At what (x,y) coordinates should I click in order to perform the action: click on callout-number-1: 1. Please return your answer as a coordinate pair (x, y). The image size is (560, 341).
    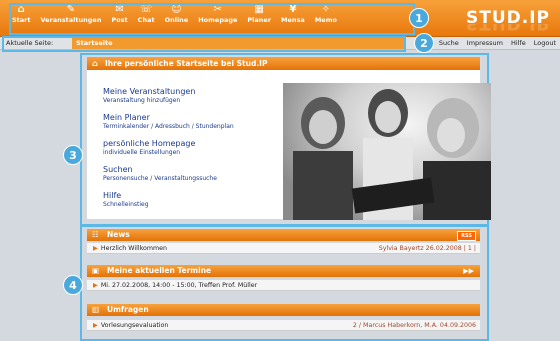
    Looking at the image, I should click on (419, 18).